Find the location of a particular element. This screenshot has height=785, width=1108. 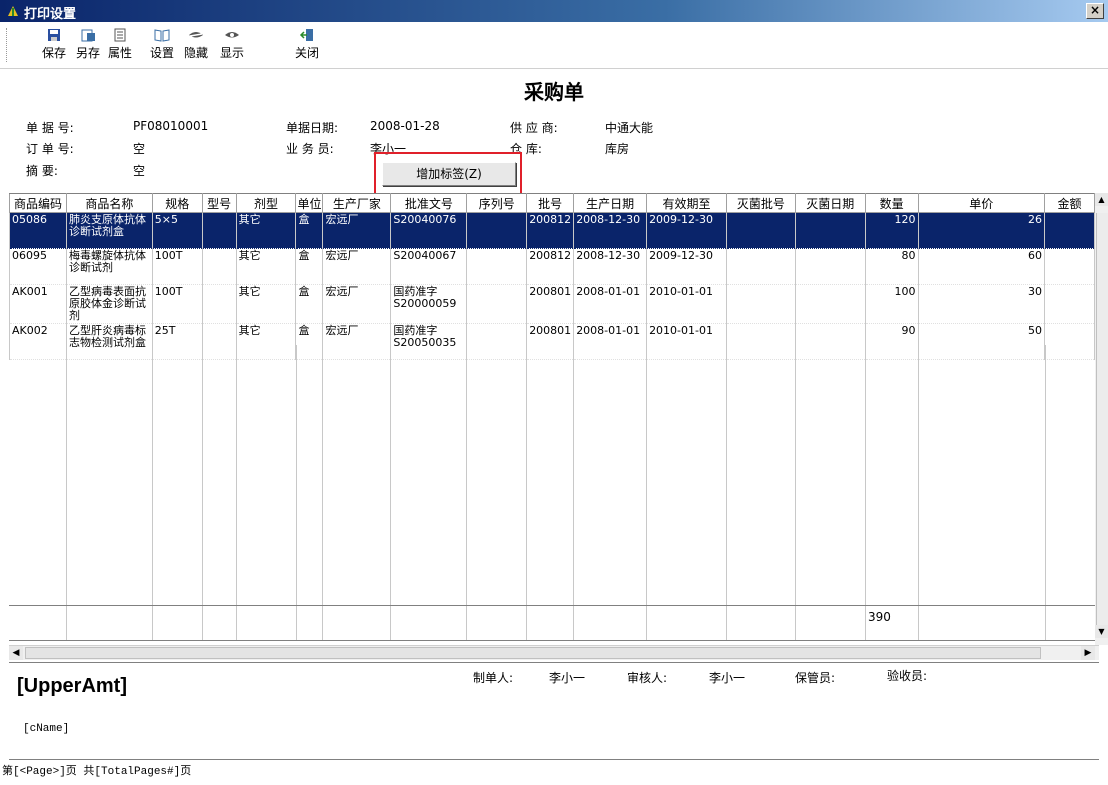

toolbar-grip is located at coordinates (8, 45).